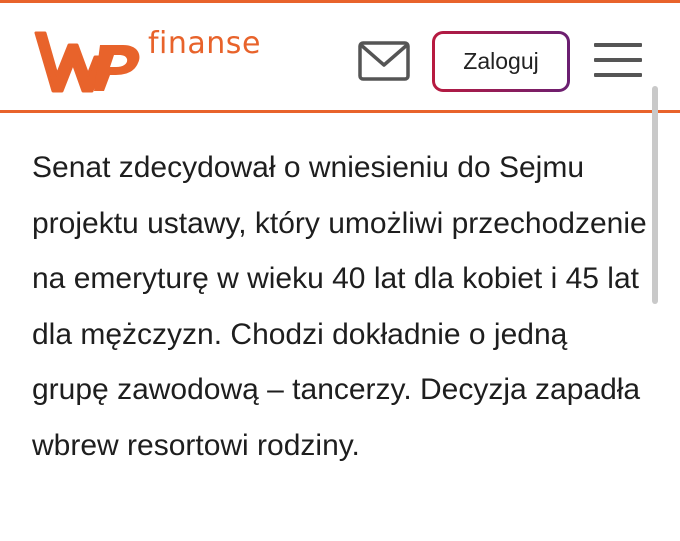 The image size is (680, 541). What do you see at coordinates (618, 61) in the screenshot?
I see `hamburger-menu-icon` at bounding box center [618, 61].